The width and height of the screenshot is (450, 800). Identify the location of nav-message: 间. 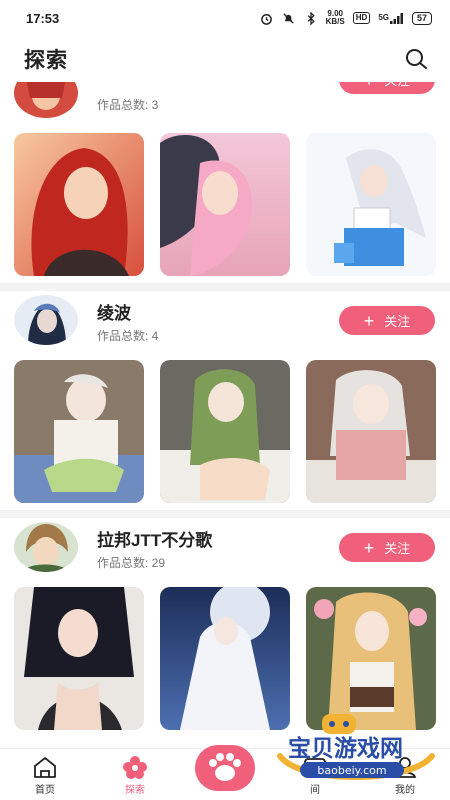
(315, 775).